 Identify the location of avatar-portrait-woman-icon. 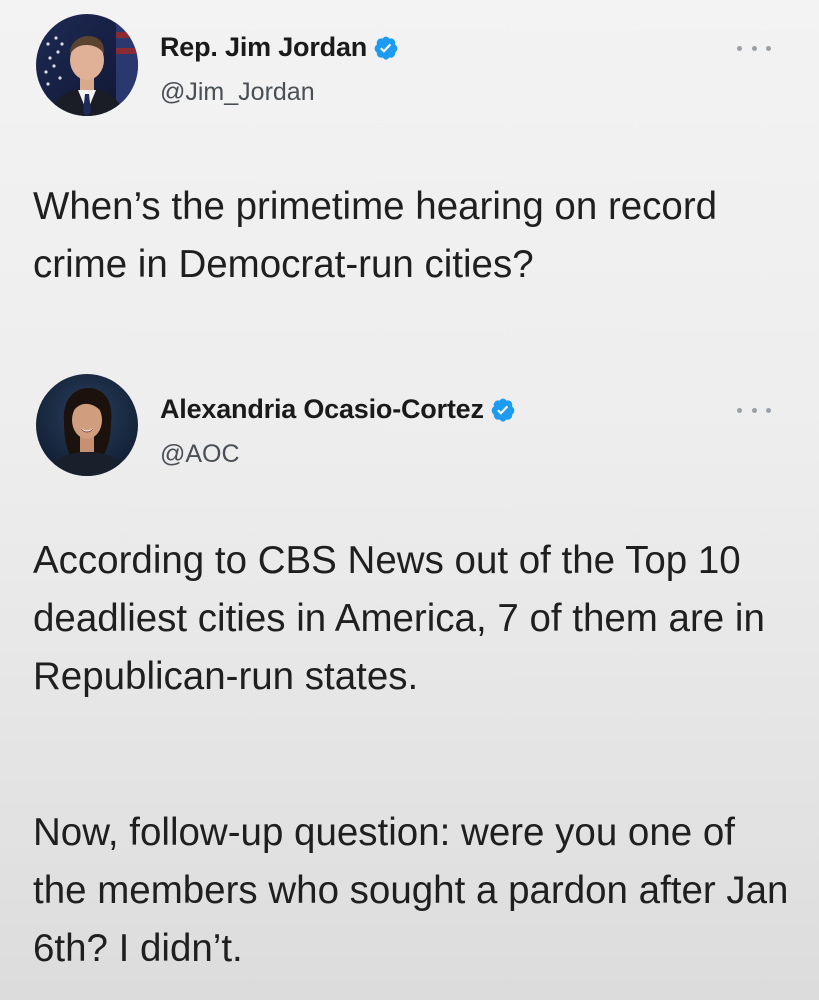
(87, 425).